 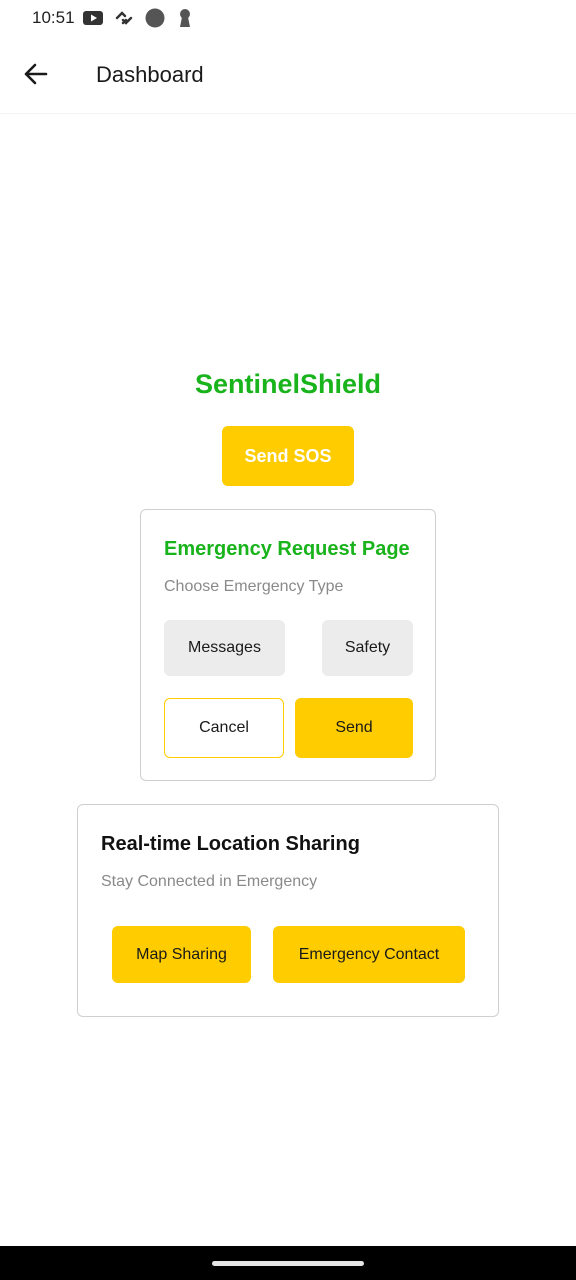 I want to click on location-card-subtitle: Stay Connected in Emergency, so click(x=209, y=881).